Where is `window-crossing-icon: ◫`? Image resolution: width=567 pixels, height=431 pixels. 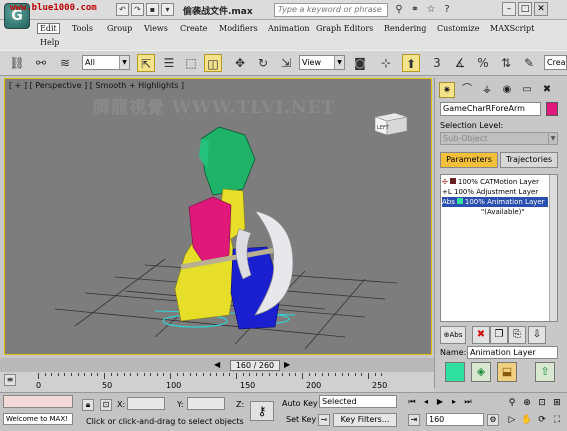
window-crossing-icon: ◫ is located at coordinates (213, 63).